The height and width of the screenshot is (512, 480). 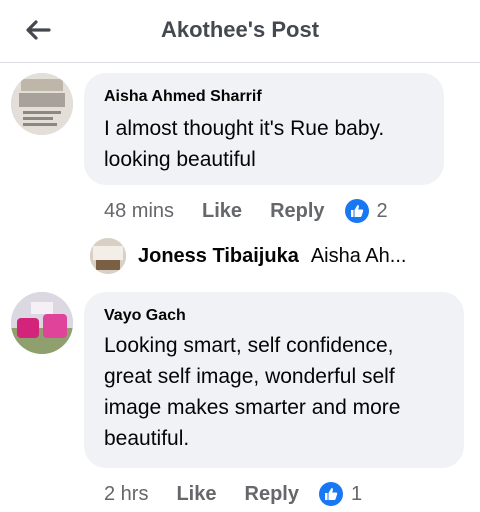 I want to click on comment-author: Aisha Ahmed Sharrif, so click(x=183, y=97).